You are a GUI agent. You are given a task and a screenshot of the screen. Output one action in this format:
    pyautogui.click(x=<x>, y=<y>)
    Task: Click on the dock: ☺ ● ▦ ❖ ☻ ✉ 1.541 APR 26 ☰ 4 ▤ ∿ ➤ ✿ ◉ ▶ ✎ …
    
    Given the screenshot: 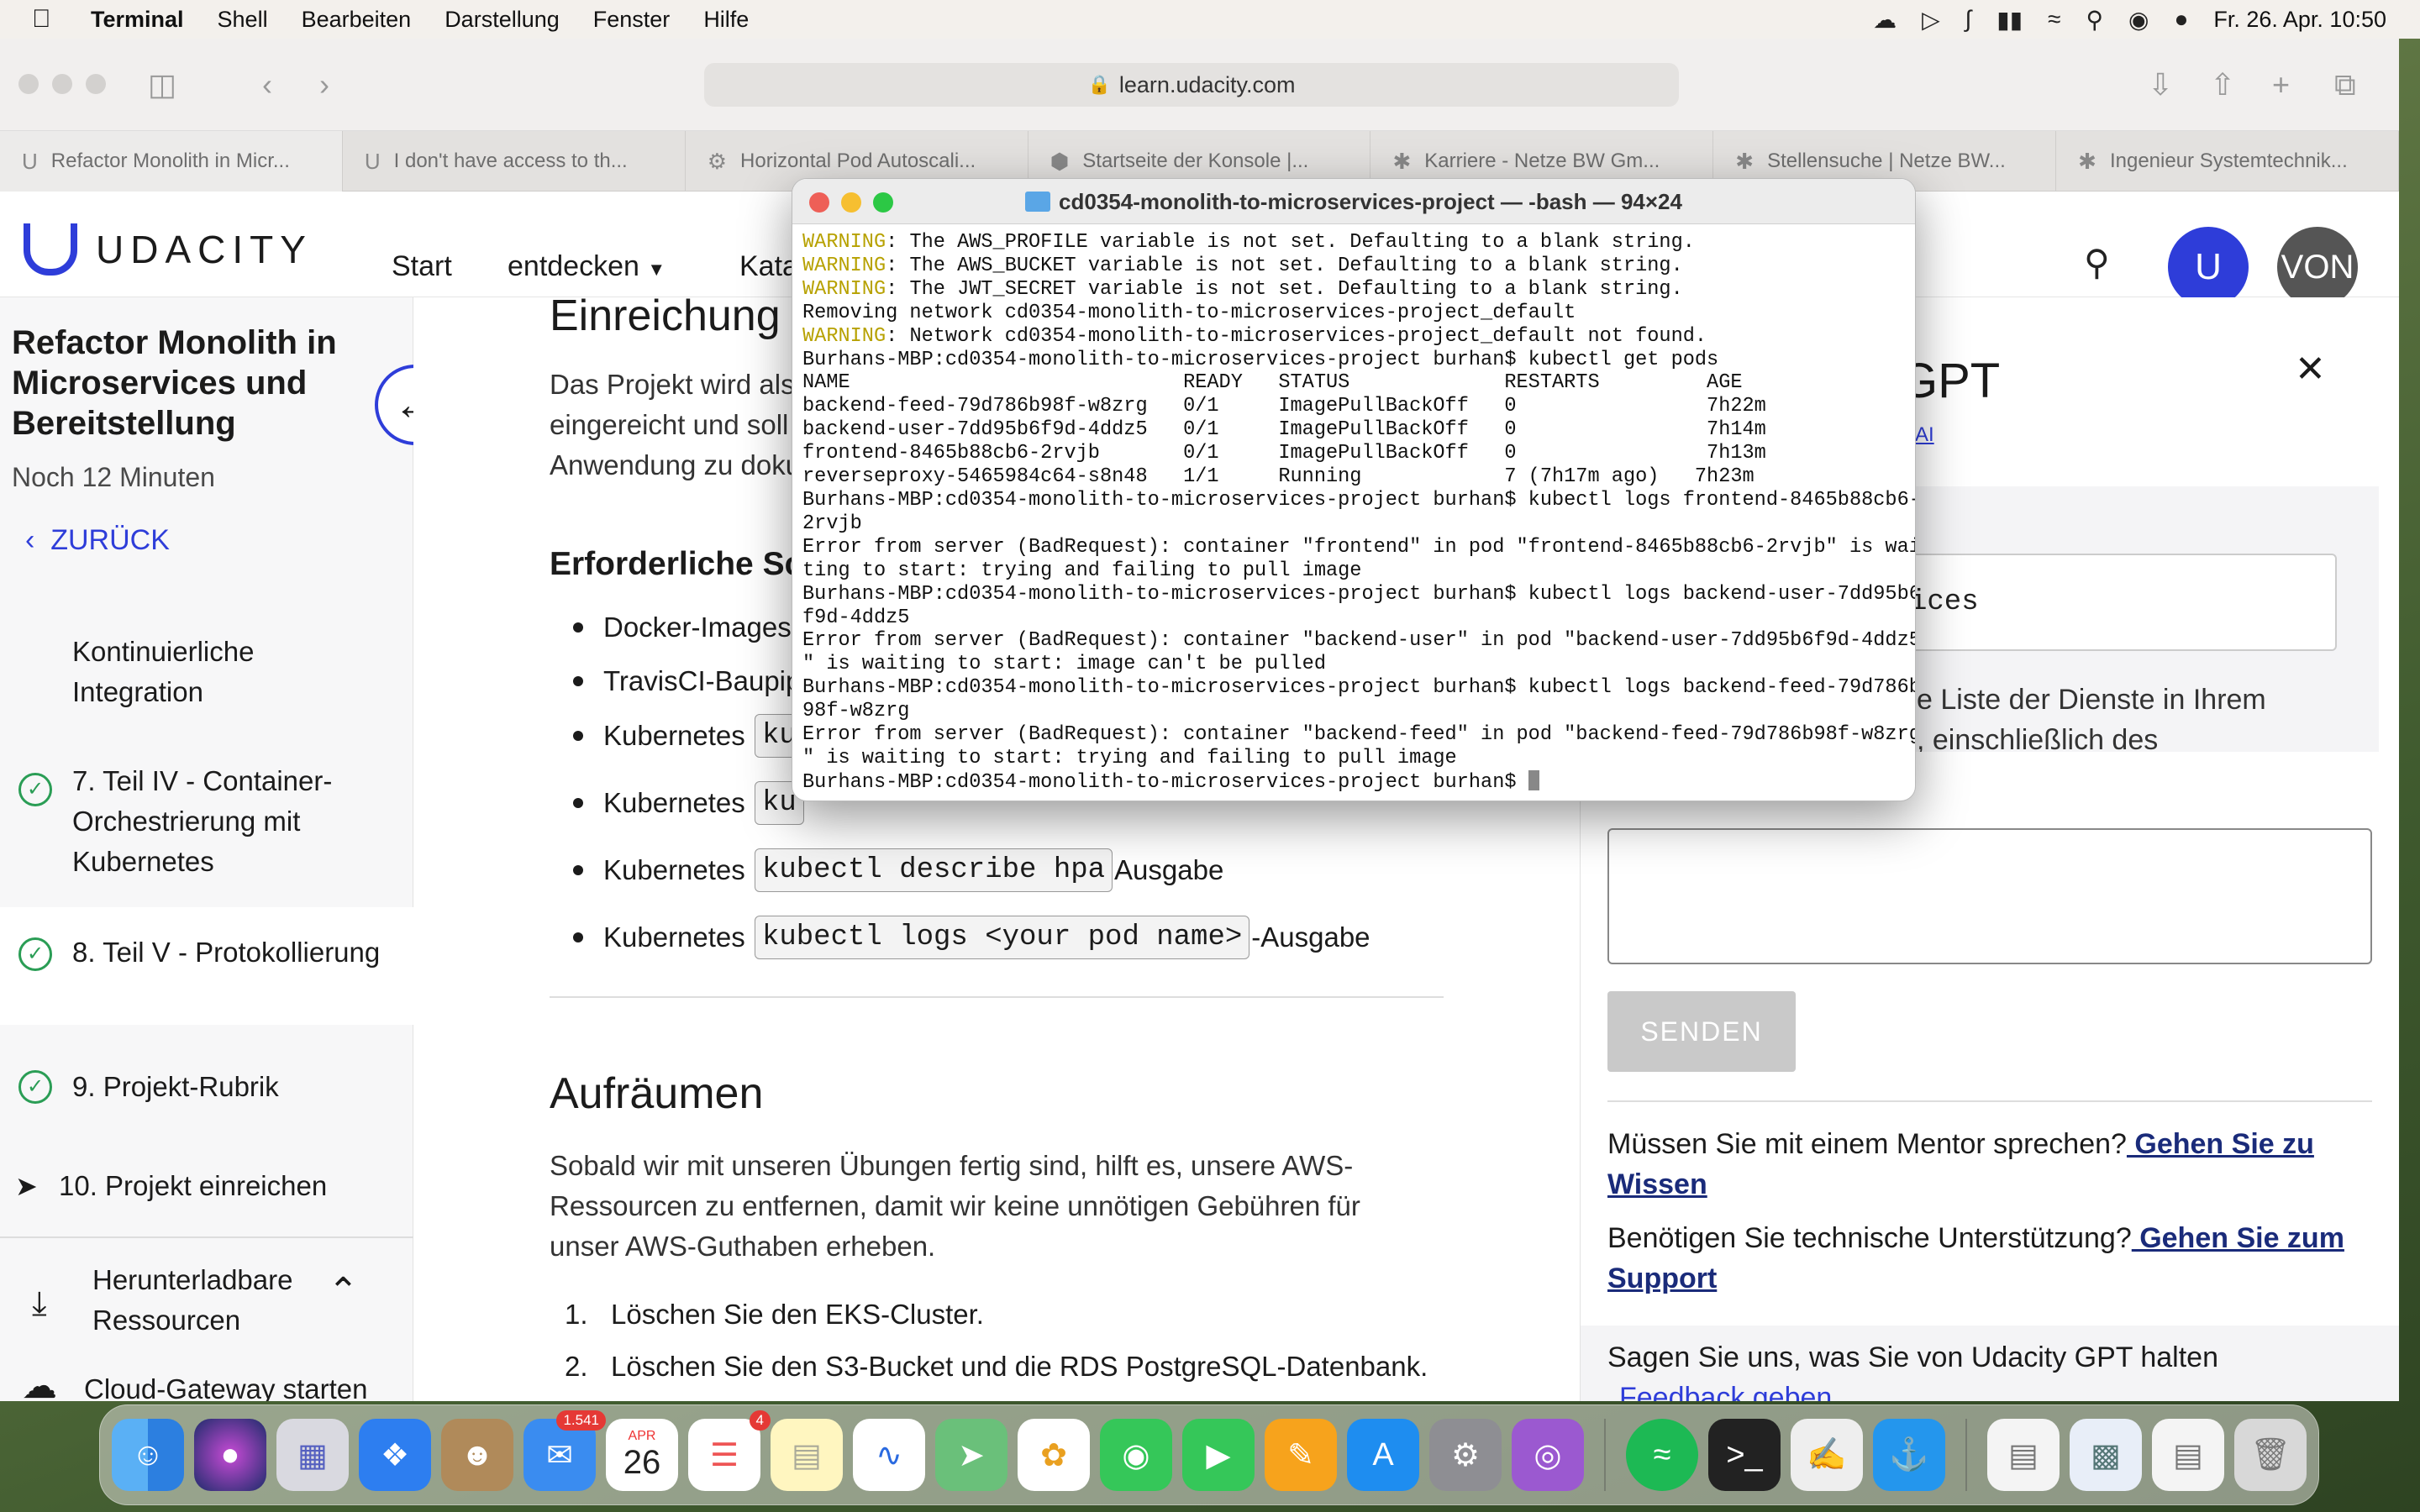 What is the action you would take?
    pyautogui.click(x=1209, y=1454)
    